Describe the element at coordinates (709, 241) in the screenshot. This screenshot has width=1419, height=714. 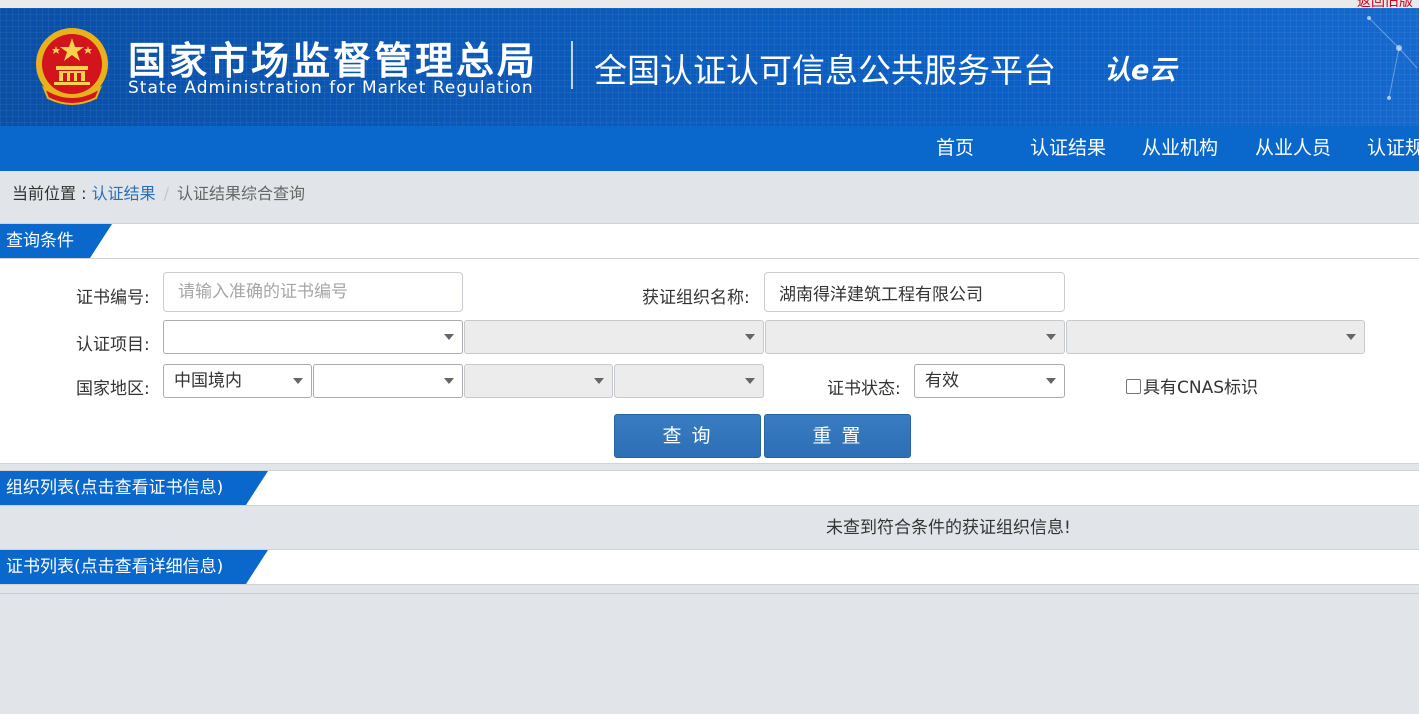
I see `query-section-header: 查询条件` at that location.